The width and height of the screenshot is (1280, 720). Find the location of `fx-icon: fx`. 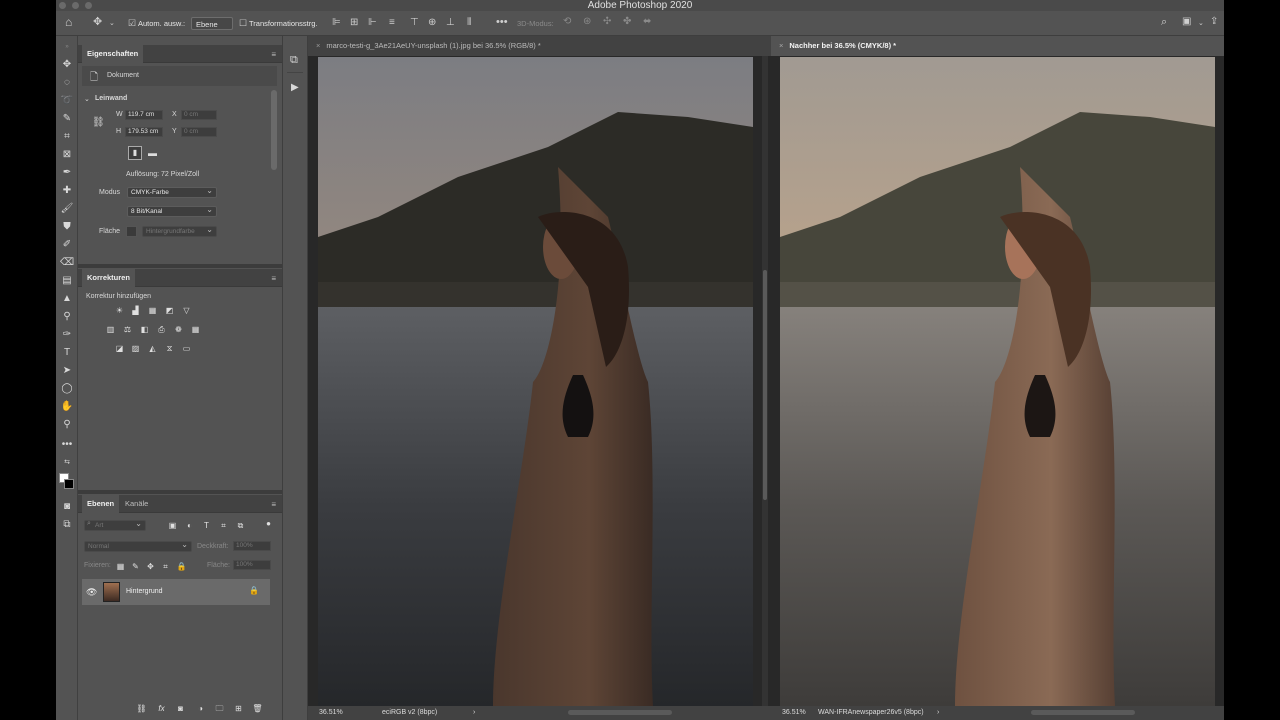

fx-icon: fx is located at coordinates (161, 708).